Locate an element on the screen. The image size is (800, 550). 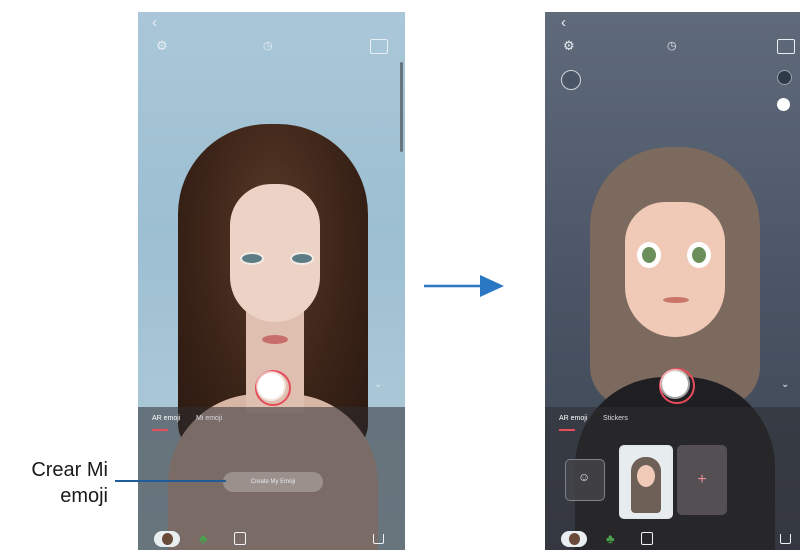
plus-icon: + is located at coordinates (702, 479).